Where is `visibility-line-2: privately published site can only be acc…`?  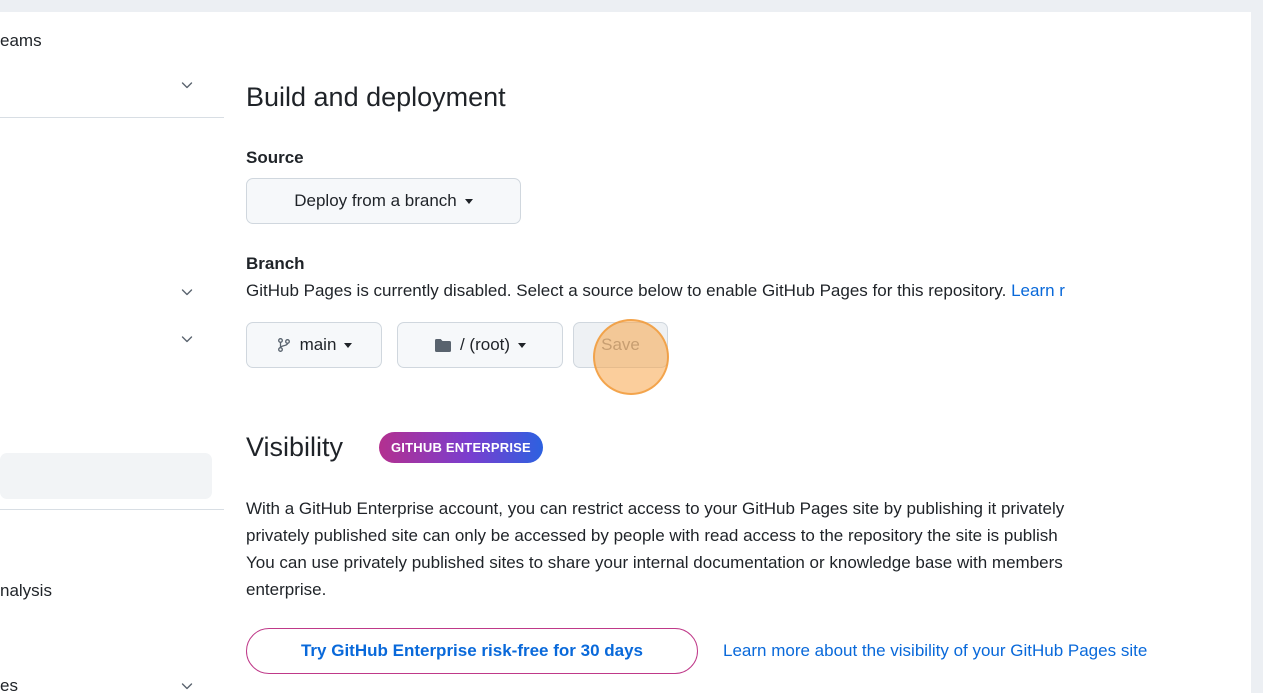
visibility-line-2: privately published site can only be acc… is located at coordinates (652, 535).